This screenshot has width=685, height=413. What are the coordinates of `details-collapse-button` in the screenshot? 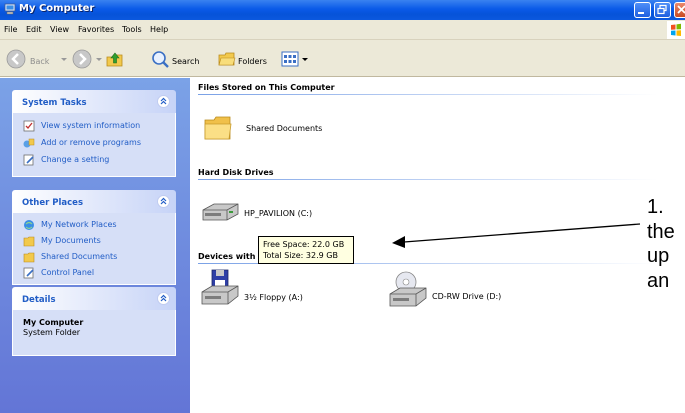 It's located at (163, 298).